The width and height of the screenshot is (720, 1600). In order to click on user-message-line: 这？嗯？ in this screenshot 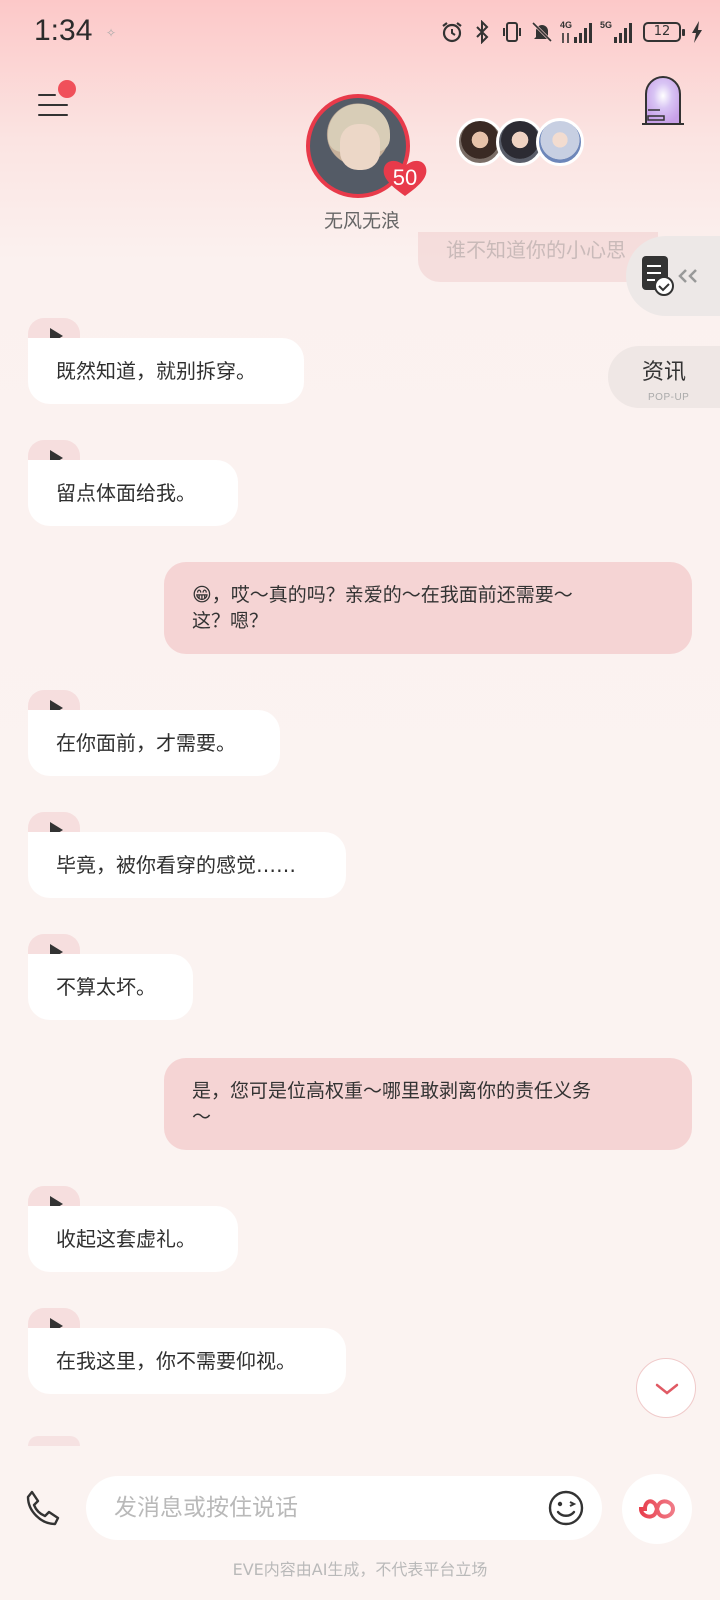, I will do `click(230, 621)`.